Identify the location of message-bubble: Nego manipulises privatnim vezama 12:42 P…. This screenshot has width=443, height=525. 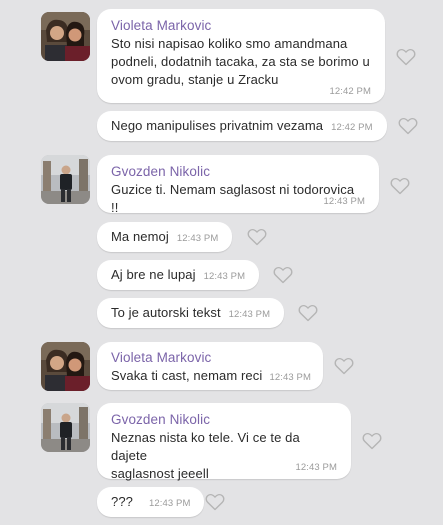
(242, 126).